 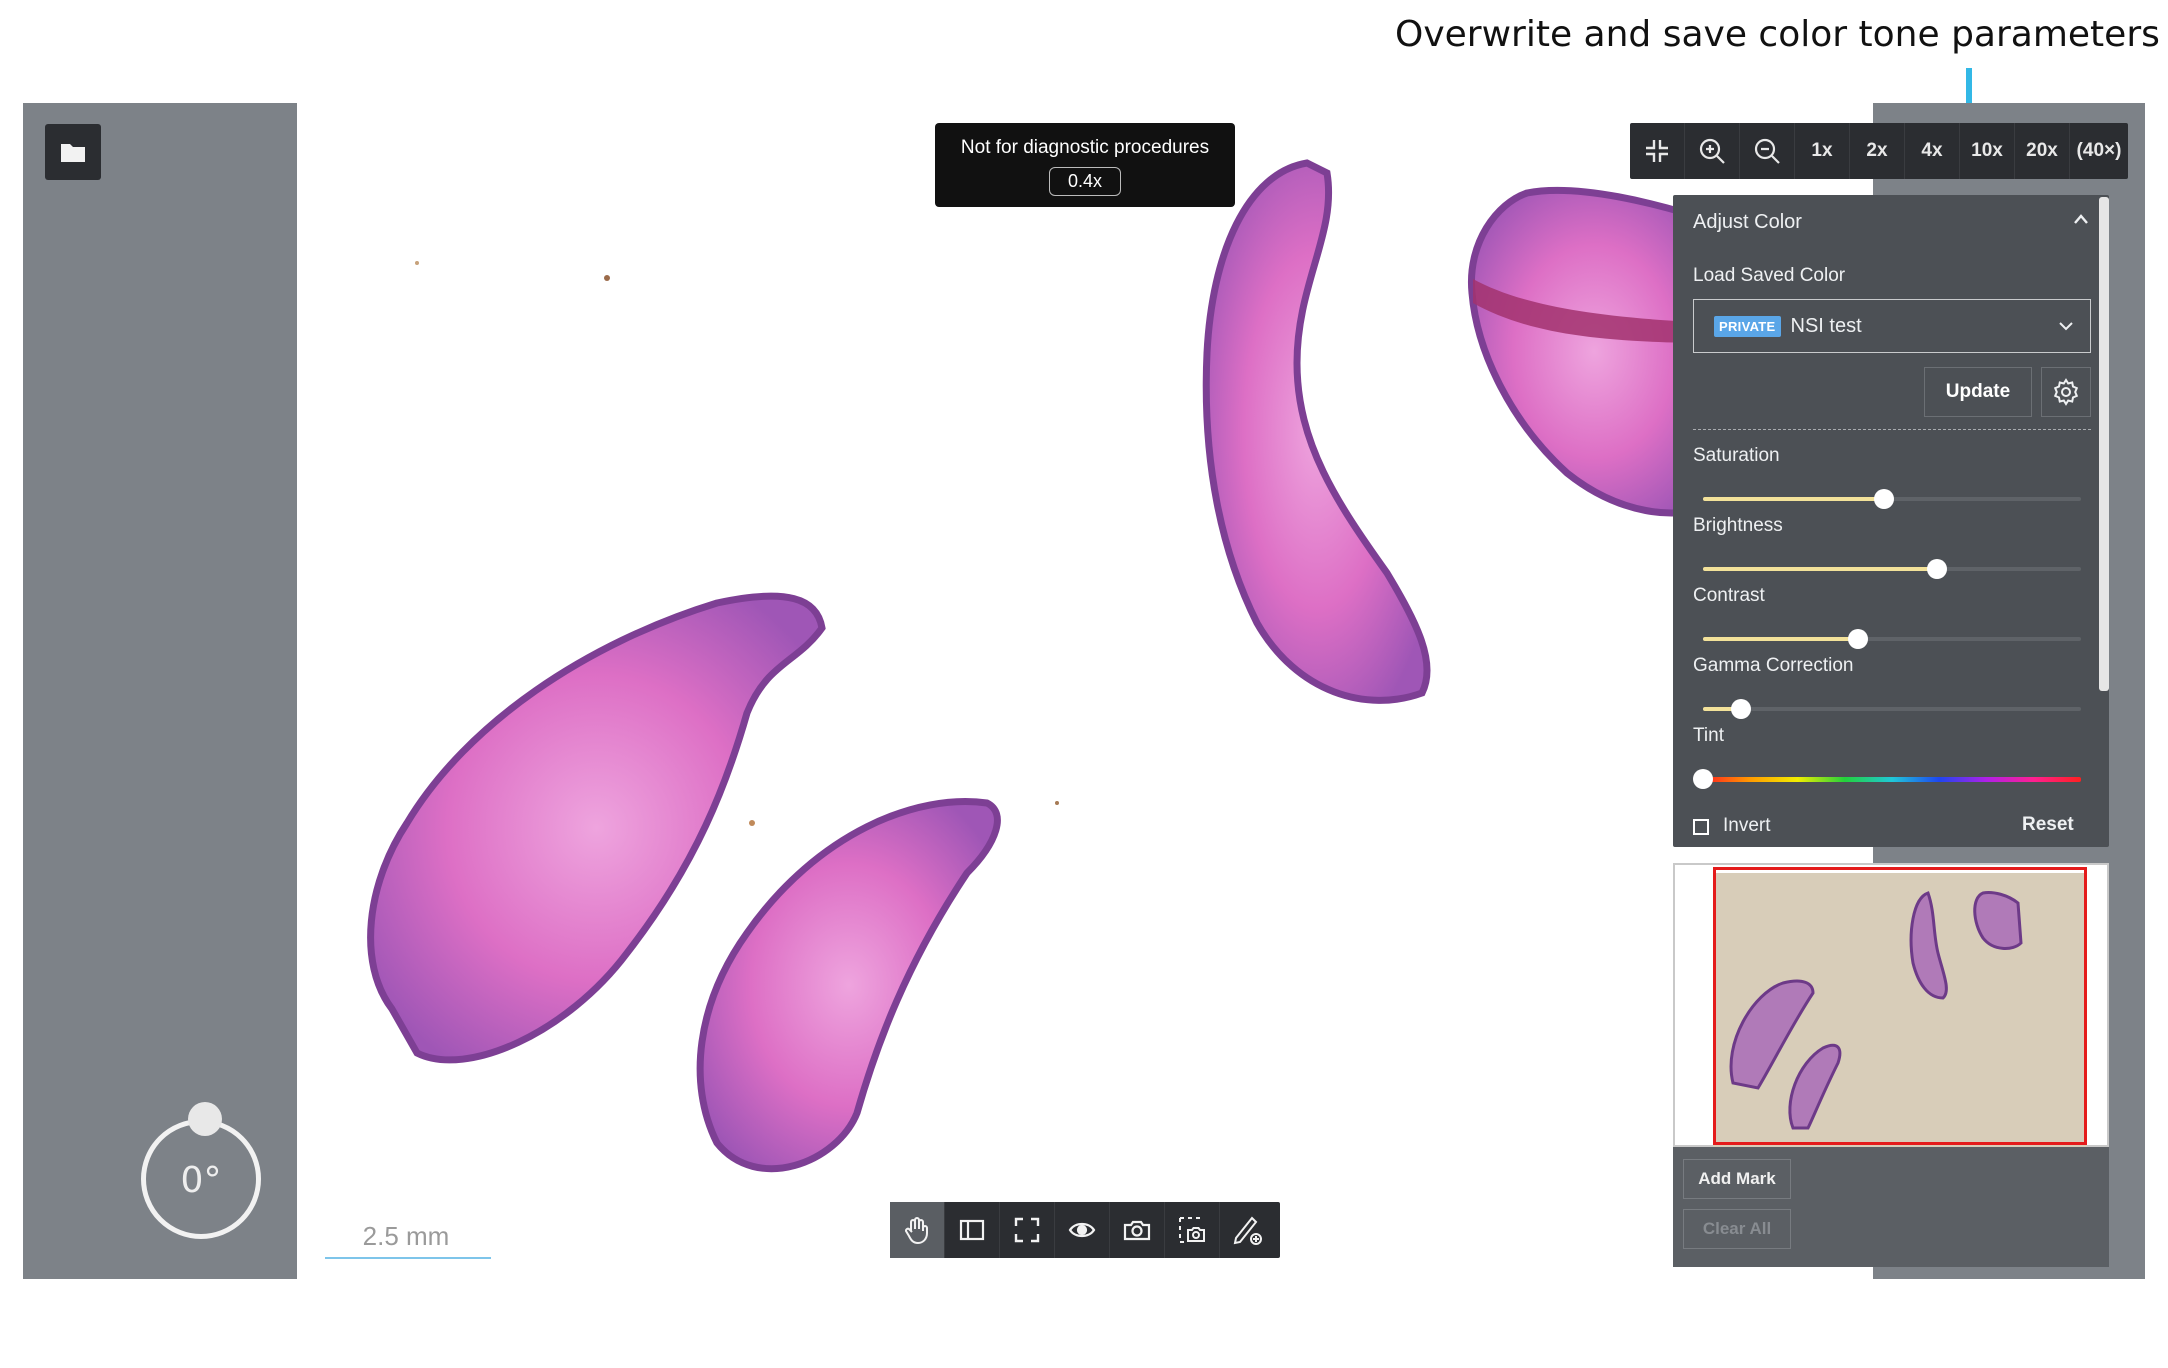 What do you see at coordinates (1892, 639) in the screenshot?
I see `contrast-slider` at bounding box center [1892, 639].